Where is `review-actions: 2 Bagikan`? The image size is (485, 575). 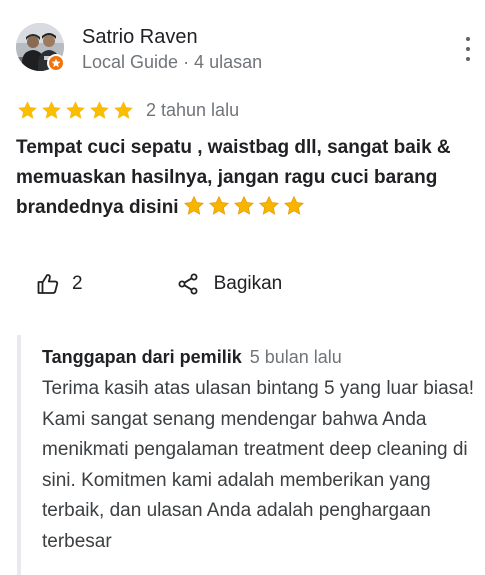
review-actions: 2 Bagikan is located at coordinates (159, 284).